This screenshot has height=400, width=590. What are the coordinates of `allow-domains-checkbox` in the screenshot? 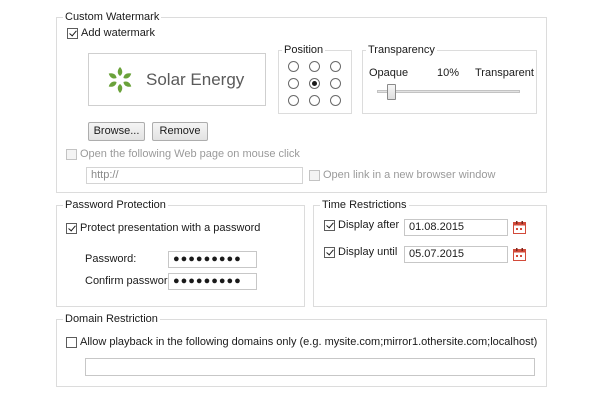 It's located at (71, 342).